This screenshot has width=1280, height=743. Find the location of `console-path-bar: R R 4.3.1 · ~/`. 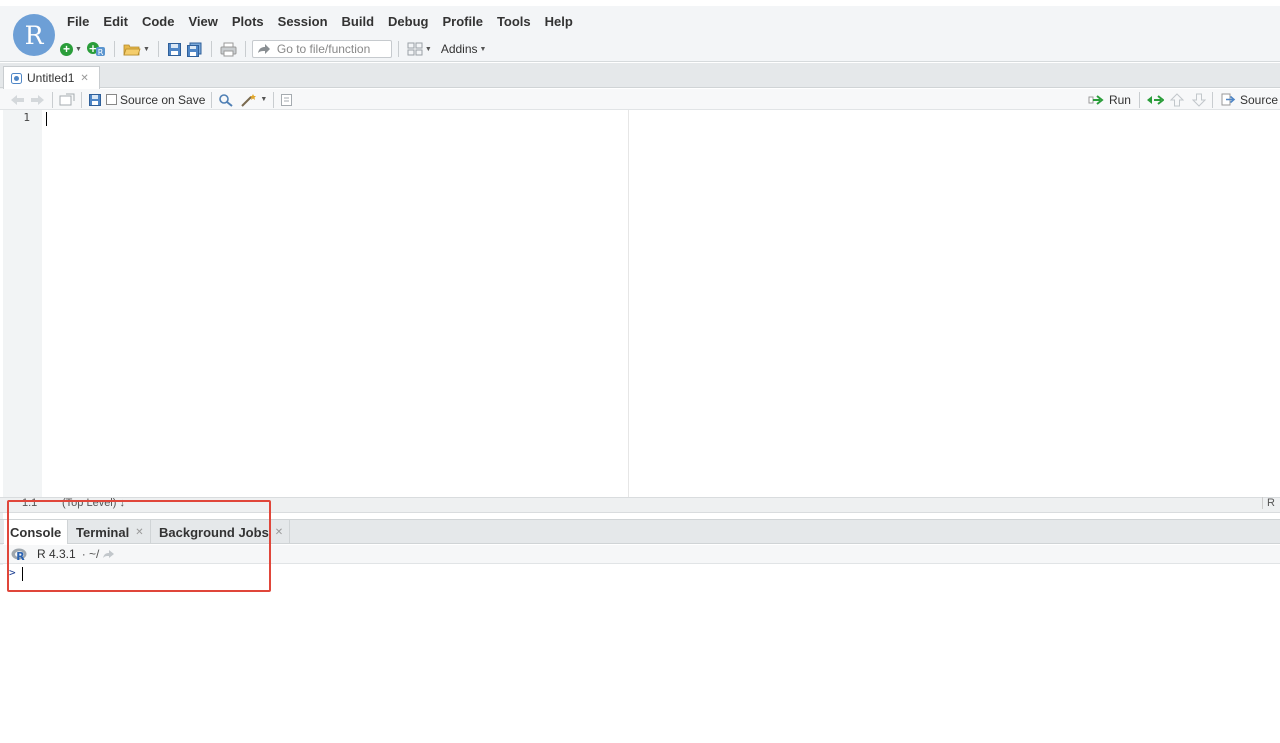

console-path-bar: R R 4.3.1 · ~/ is located at coordinates (640, 554).